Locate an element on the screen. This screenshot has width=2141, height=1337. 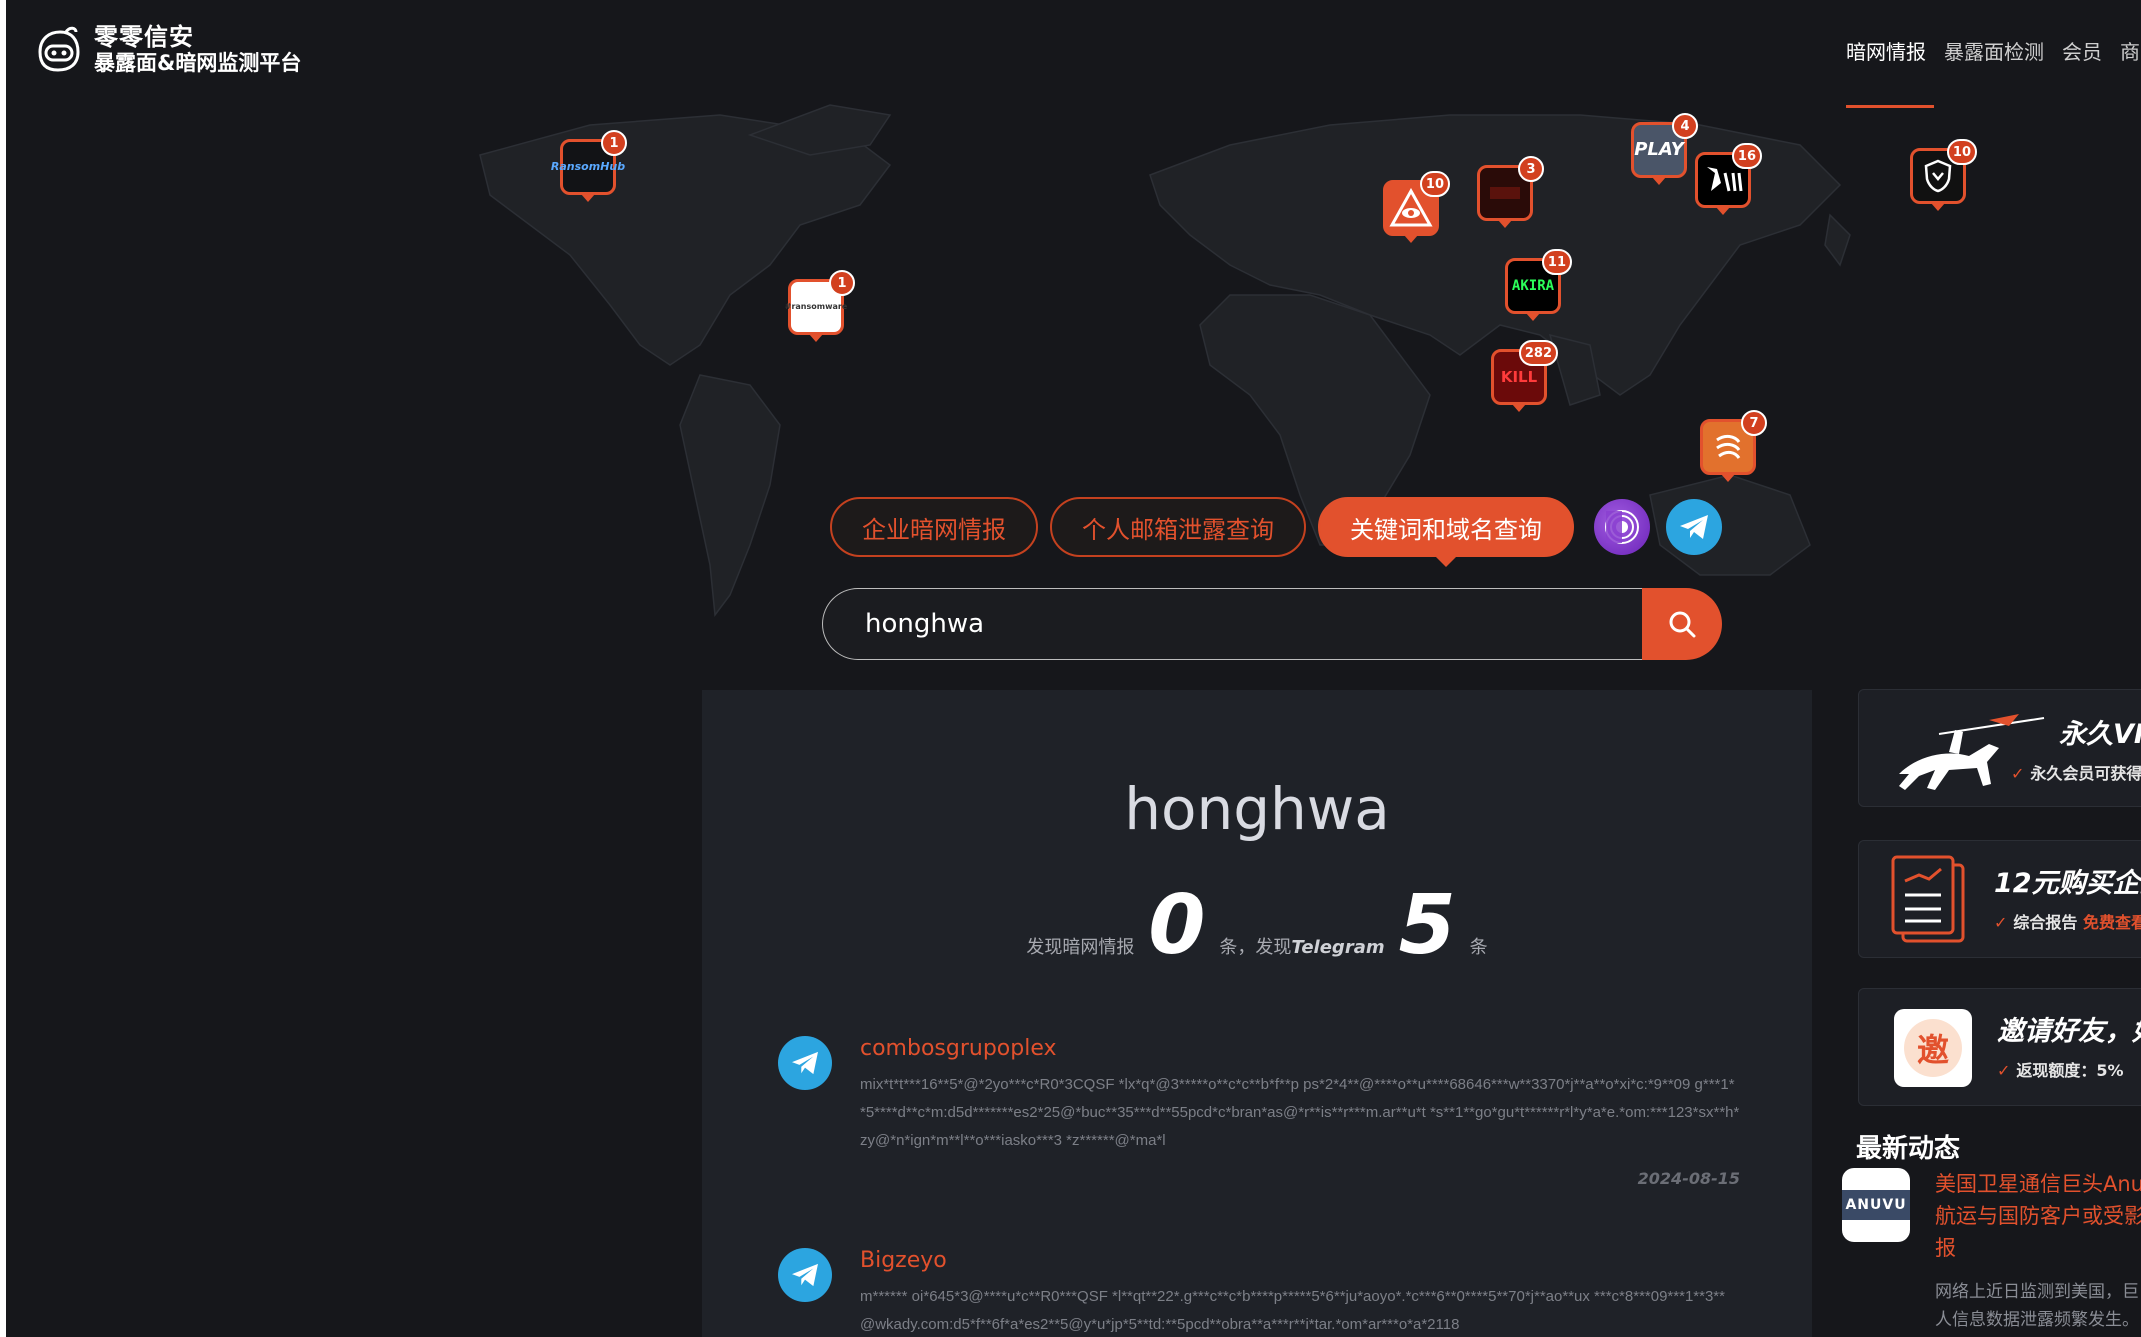
nav-shop: 商 is located at coordinates (2130, 50).